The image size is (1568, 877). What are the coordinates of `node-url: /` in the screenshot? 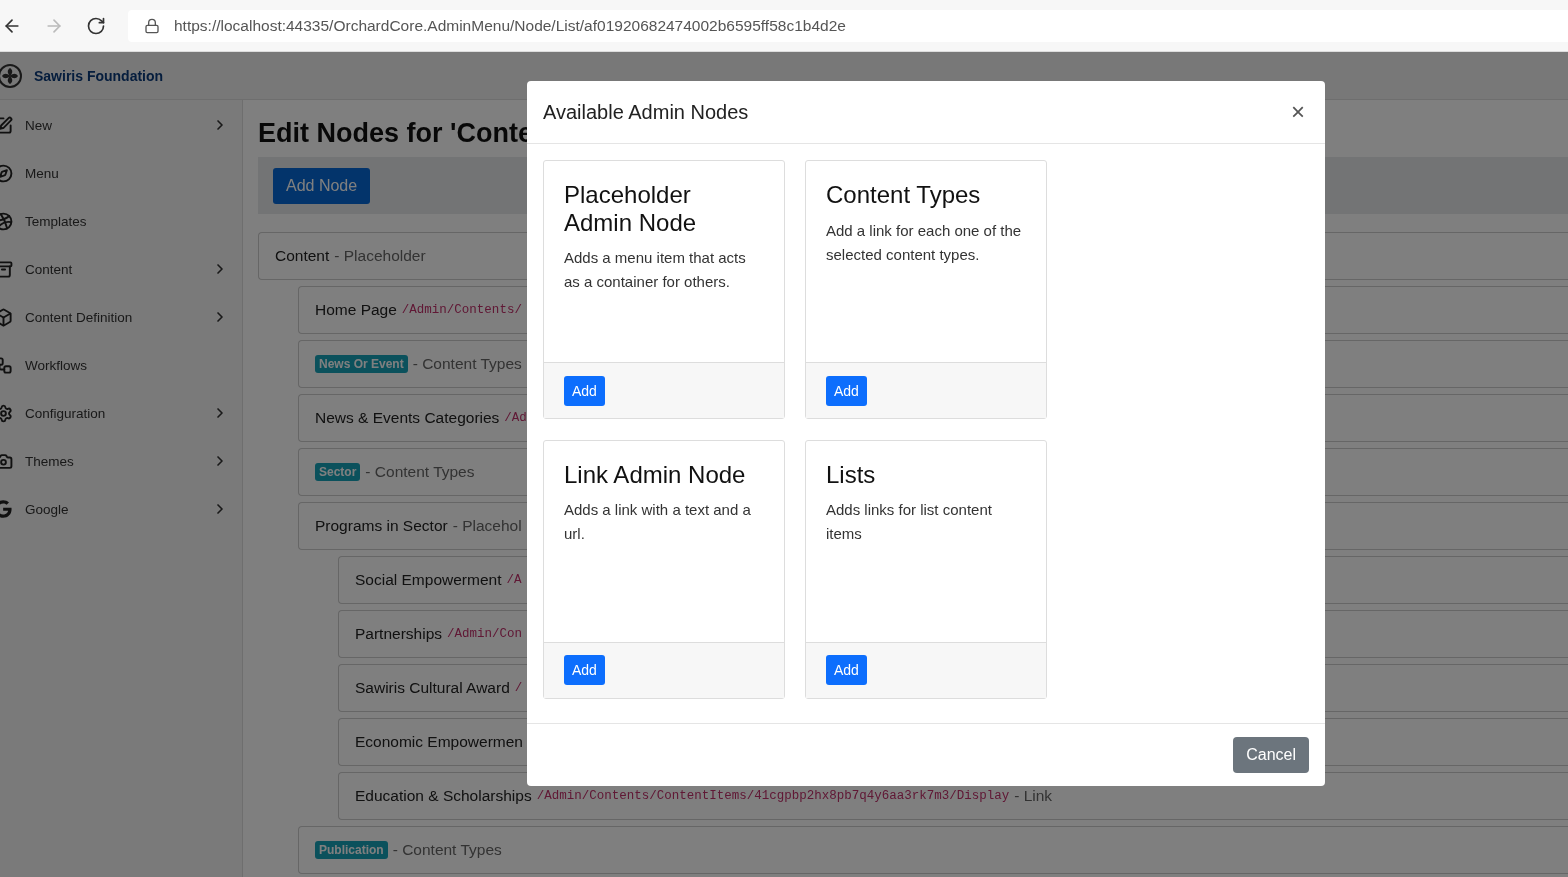 It's located at (518, 688).